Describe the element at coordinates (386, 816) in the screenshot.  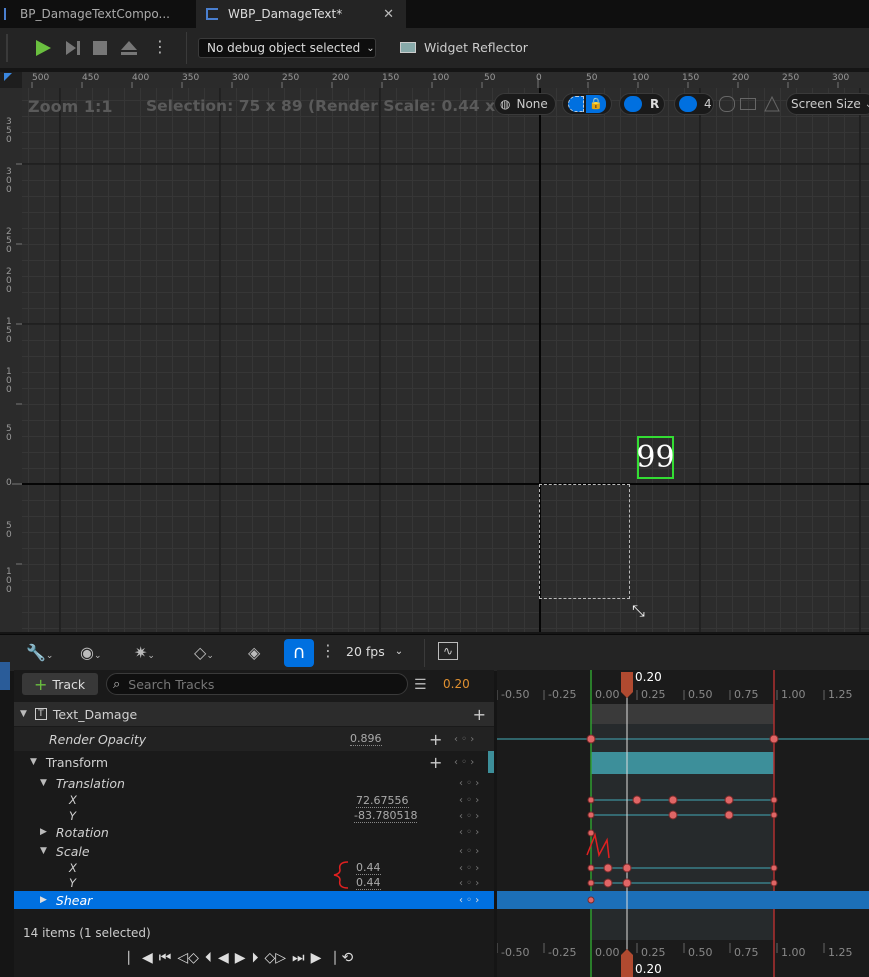
I see `translation-y-value: -83.780518` at that location.